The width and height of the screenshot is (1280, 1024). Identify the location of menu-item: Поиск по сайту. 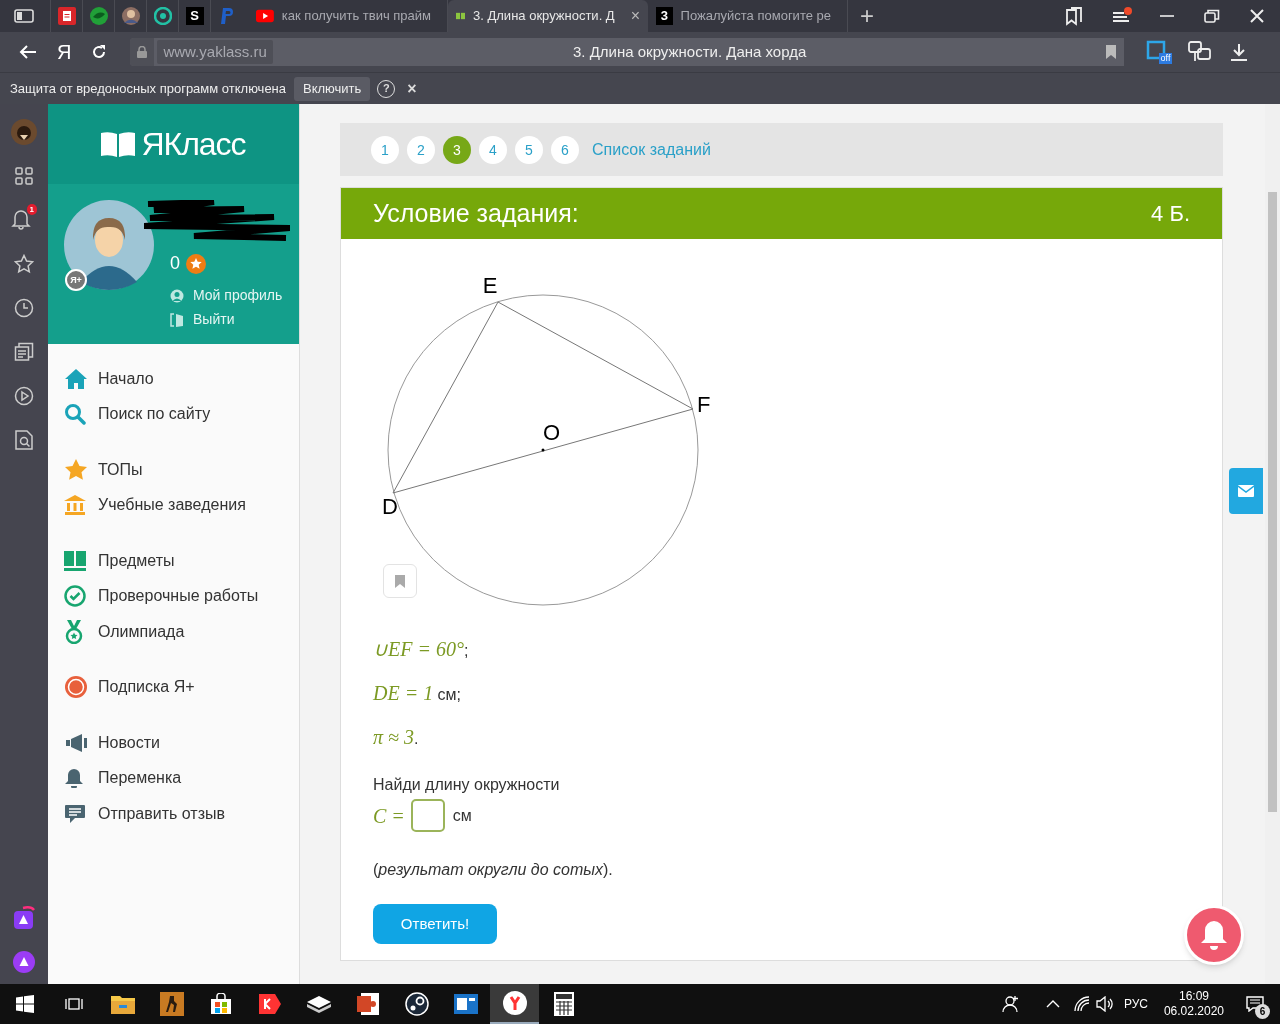
(154, 414).